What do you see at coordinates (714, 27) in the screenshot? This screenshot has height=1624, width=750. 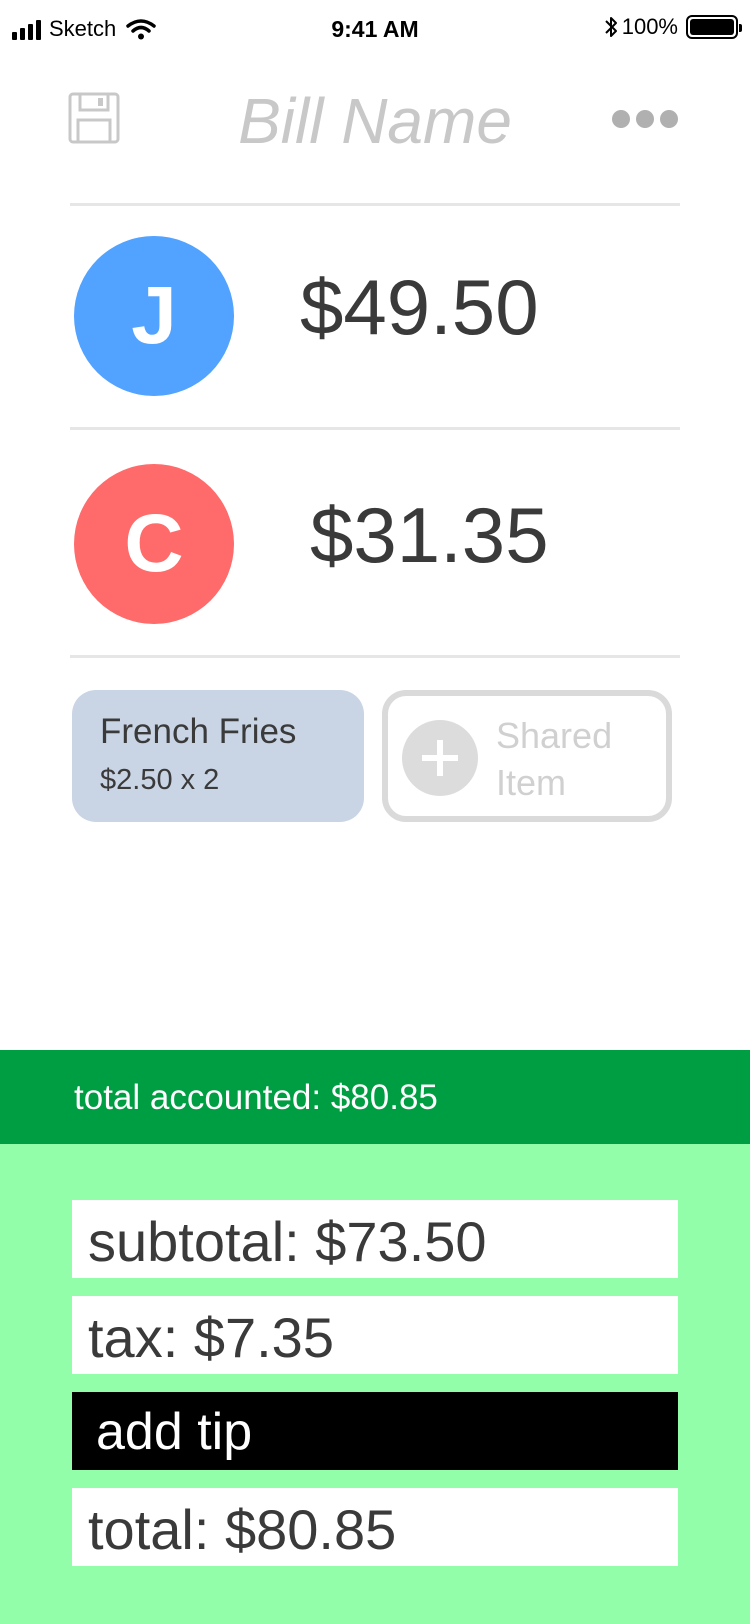 I see `battery-icon` at bounding box center [714, 27].